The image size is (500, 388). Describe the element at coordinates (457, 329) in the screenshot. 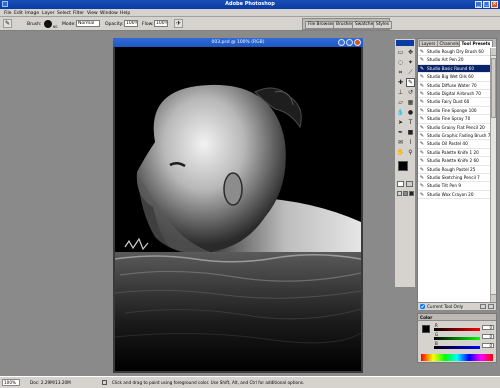

I see `r-slider` at that location.